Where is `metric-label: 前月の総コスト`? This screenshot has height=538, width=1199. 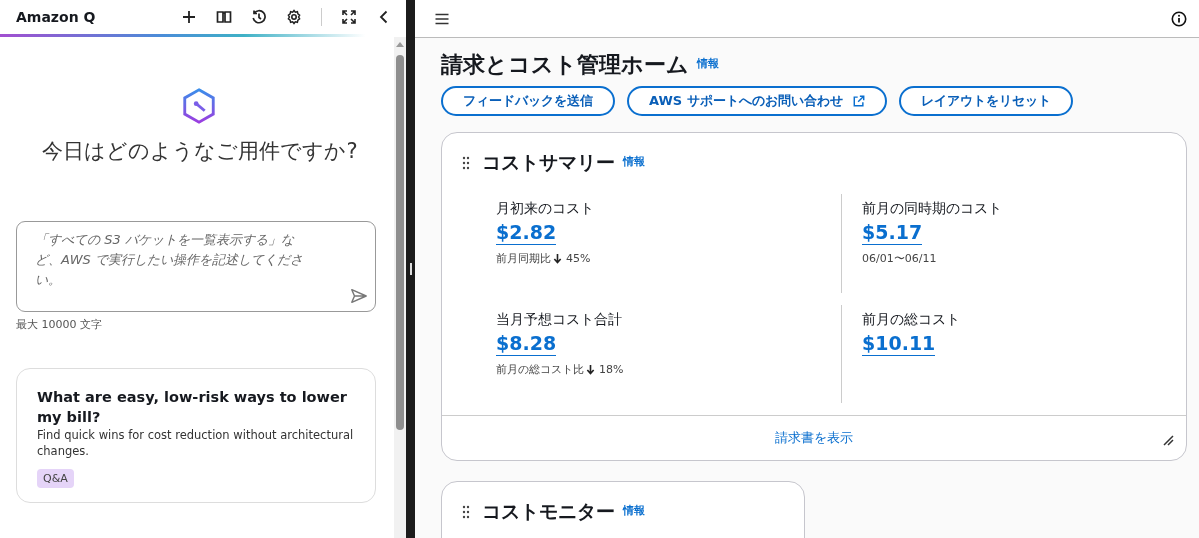 metric-label: 前月の総コスト is located at coordinates (911, 319).